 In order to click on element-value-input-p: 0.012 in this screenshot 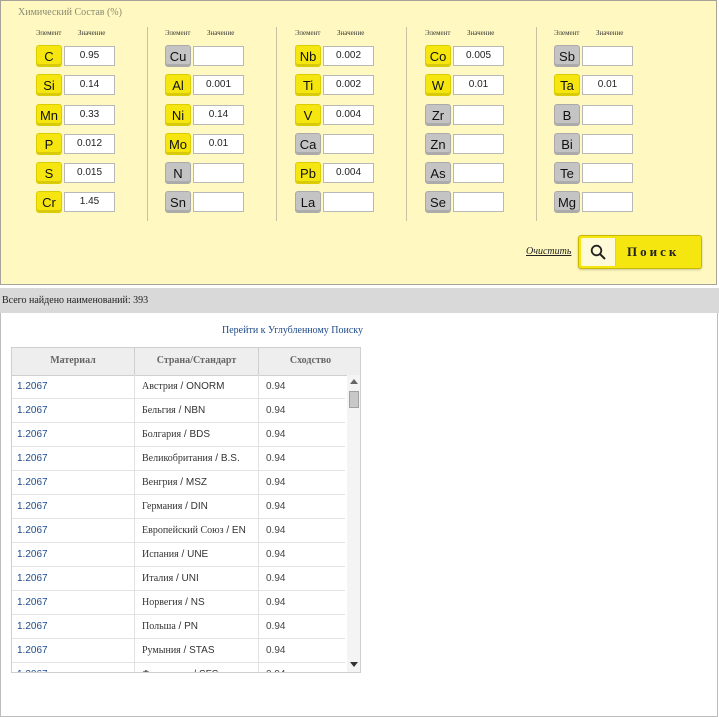, I will do `click(89, 144)`.